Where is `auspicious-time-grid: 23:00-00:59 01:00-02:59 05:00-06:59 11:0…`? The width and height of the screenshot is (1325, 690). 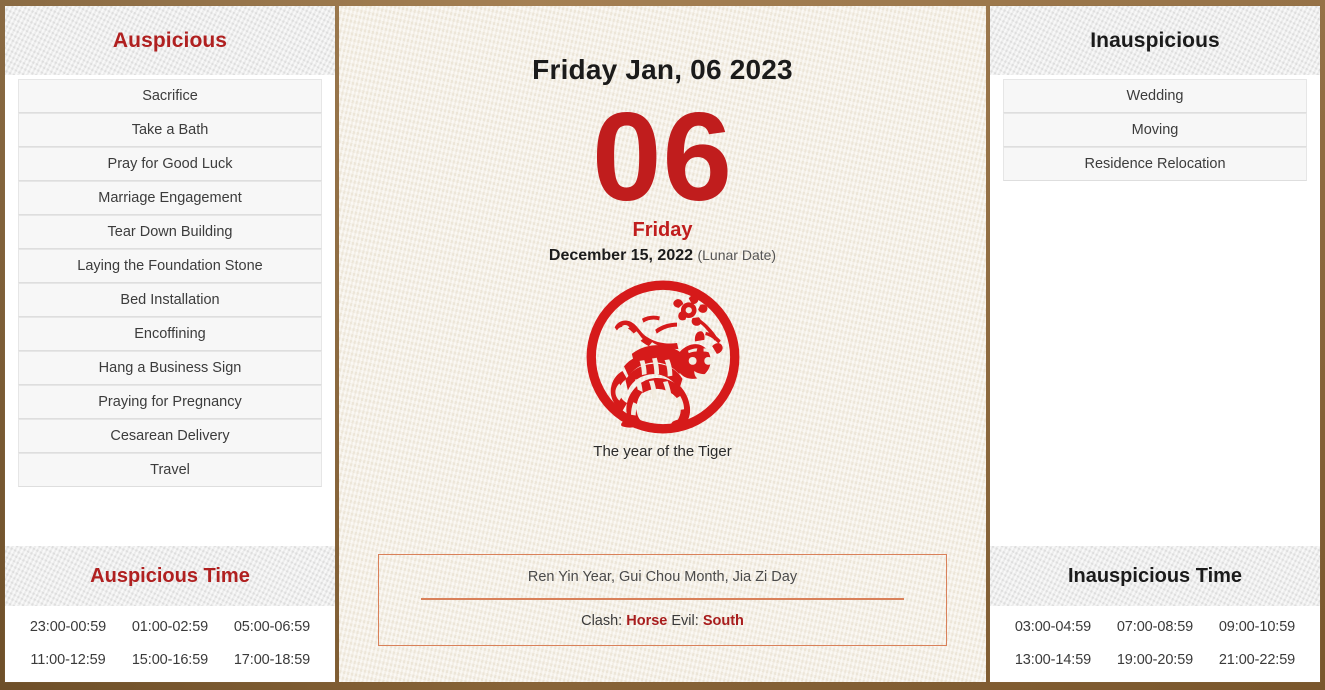 auspicious-time-grid: 23:00-00:59 01:00-02:59 05:00-06:59 11:0… is located at coordinates (170, 644).